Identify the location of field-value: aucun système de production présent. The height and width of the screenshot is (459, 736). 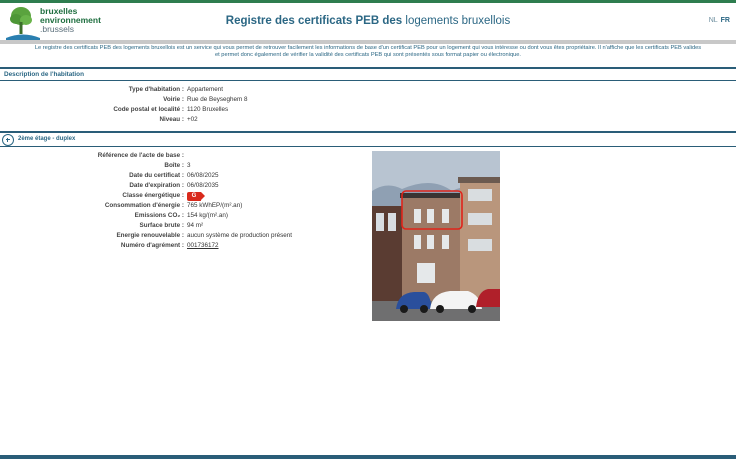
(240, 235).